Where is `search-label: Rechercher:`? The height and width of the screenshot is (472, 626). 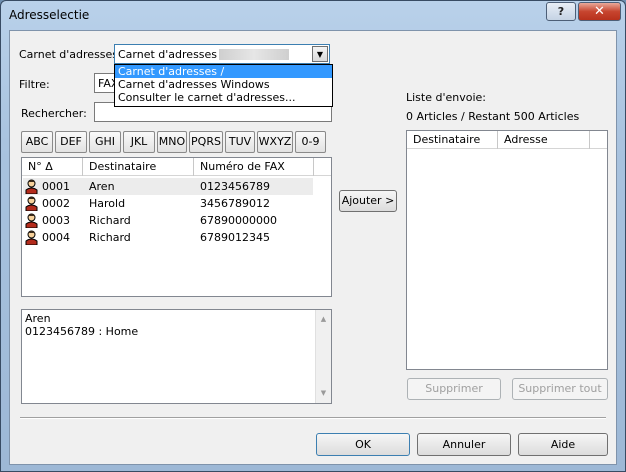
search-label: Rechercher: is located at coordinates (54, 113).